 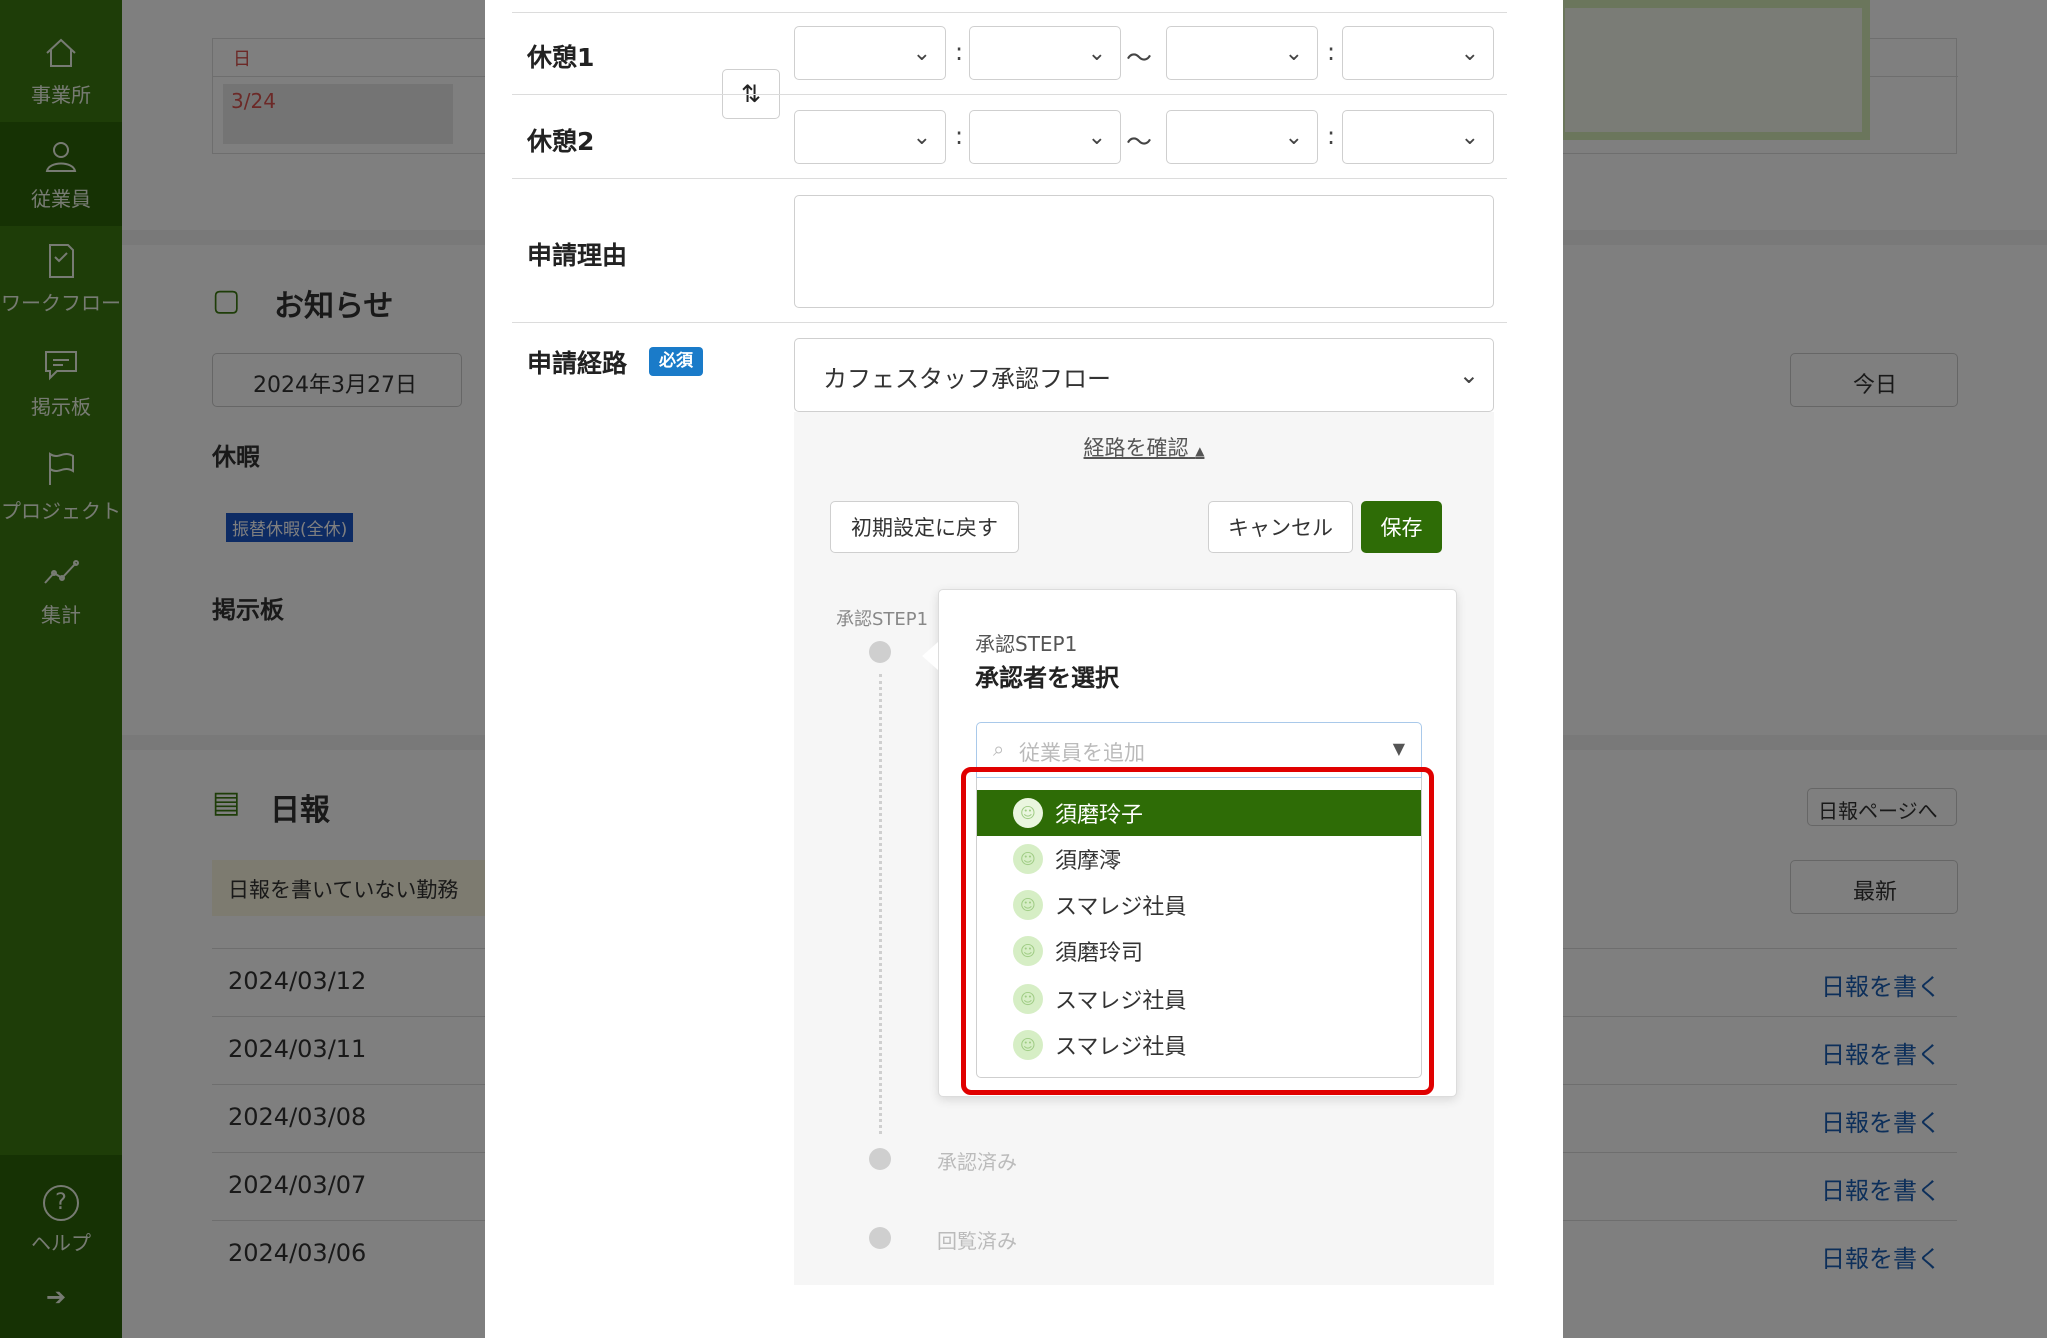 I want to click on break2-end-minute-select: ⌄, so click(x=1418, y=137).